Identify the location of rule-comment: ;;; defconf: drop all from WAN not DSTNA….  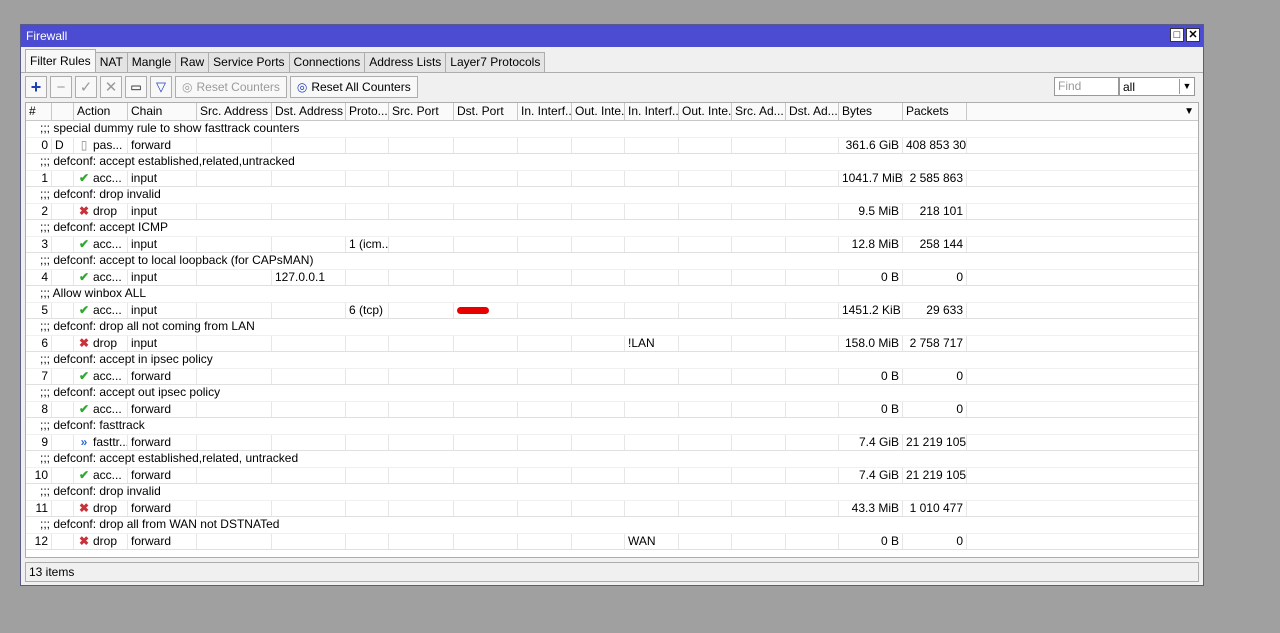
(612, 525).